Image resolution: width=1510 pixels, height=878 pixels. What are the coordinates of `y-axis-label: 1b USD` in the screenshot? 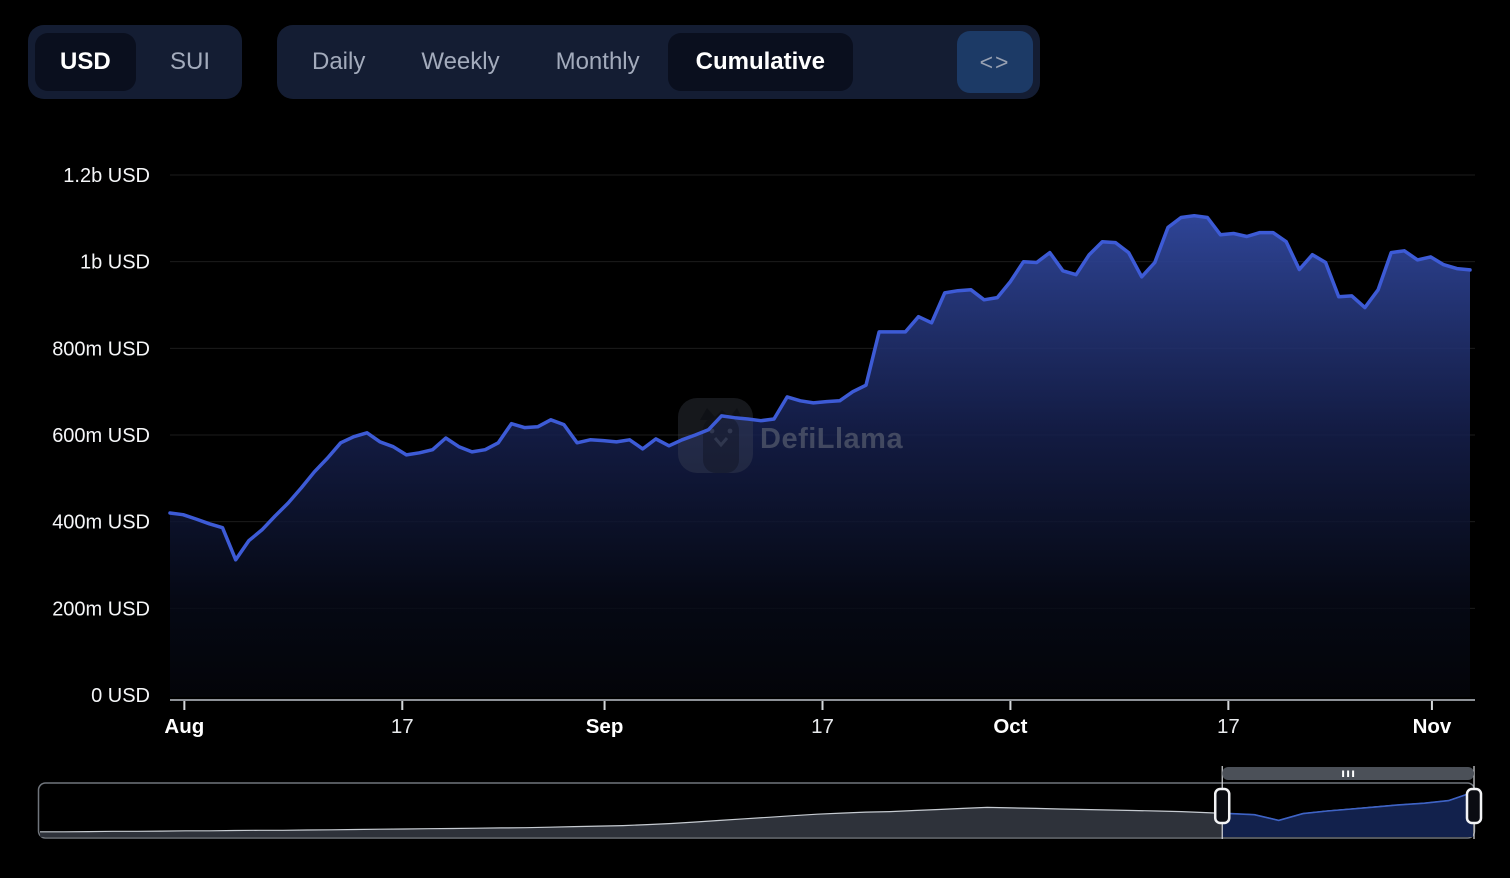 It's located at (115, 263).